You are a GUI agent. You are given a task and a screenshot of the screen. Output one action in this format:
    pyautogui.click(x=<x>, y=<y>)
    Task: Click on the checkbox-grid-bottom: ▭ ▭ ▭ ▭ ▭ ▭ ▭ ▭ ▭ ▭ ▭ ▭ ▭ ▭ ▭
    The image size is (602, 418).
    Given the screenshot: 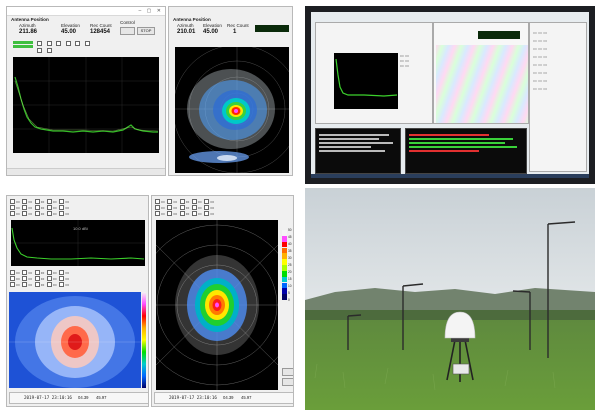 What is the action you would take?
    pyautogui.click(x=39, y=279)
    